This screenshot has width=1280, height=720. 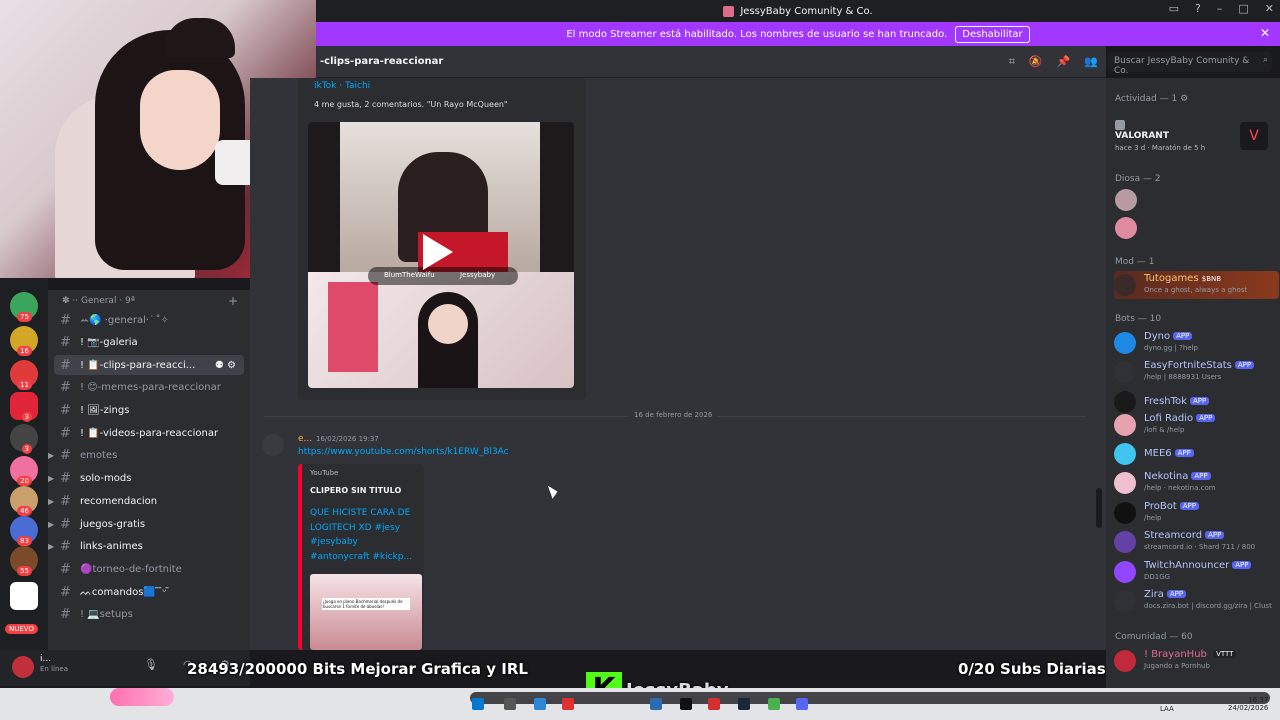 What do you see at coordinates (1196, 425) in the screenshot?
I see `member-bot: Lofi Radio APP/lofi & /help` at bounding box center [1196, 425].